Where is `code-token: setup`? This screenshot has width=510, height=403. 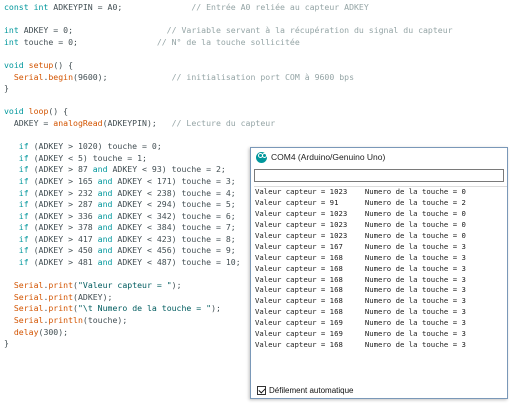
code-token: setup is located at coordinates (41, 64).